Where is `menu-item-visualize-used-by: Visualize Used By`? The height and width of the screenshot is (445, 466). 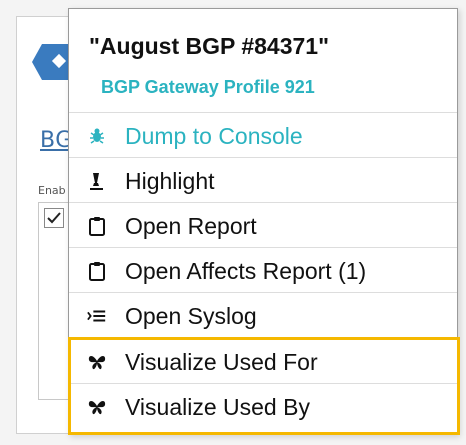 menu-item-visualize-used-by: Visualize Used By is located at coordinates (263, 406).